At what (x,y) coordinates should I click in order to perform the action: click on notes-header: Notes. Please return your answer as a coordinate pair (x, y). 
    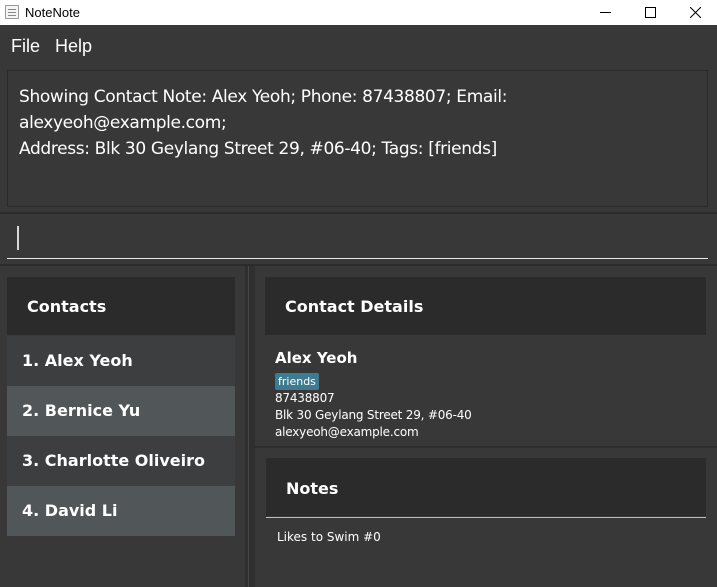
    Looking at the image, I should click on (486, 487).